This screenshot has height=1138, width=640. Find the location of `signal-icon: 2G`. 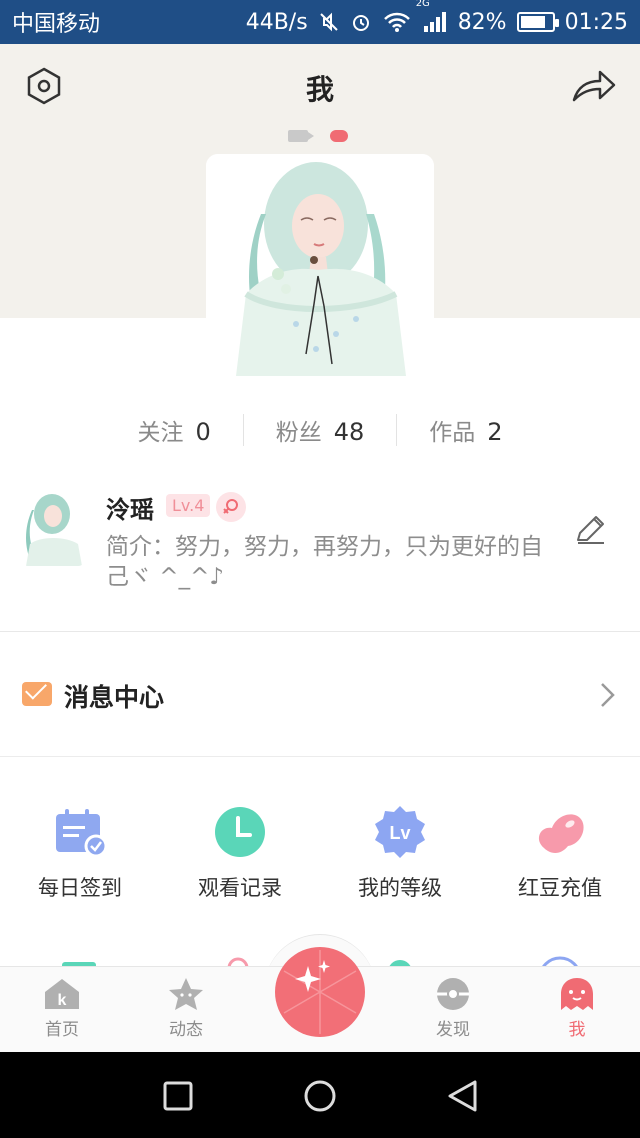

signal-icon: 2G is located at coordinates (432, 17).